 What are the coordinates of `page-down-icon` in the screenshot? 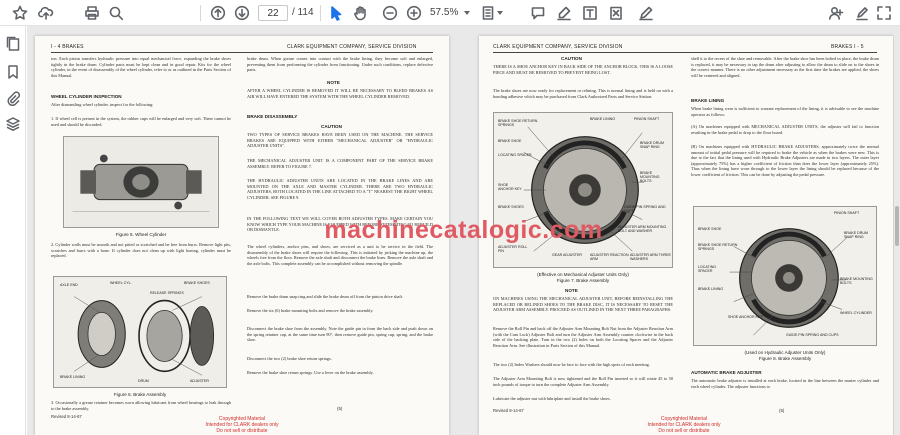 It's located at (242, 13).